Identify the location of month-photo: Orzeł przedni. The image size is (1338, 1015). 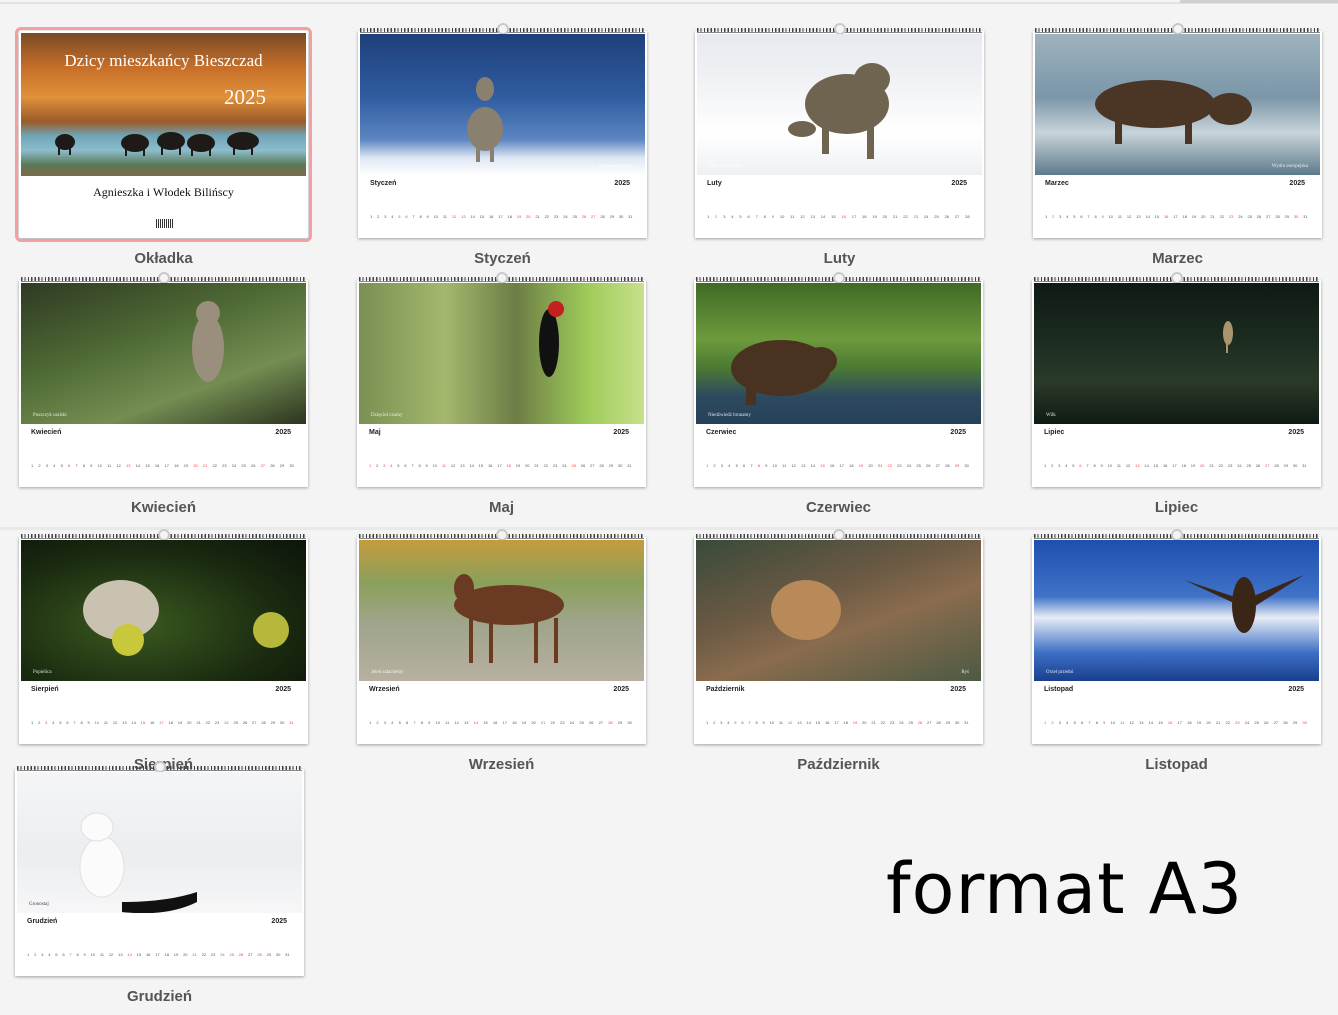
(1176, 610).